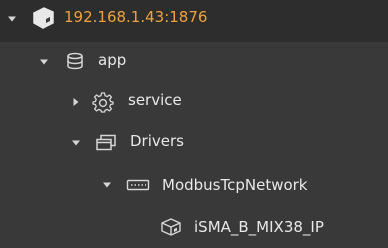  What do you see at coordinates (43, 18) in the screenshot?
I see `cube-icon` at bounding box center [43, 18].